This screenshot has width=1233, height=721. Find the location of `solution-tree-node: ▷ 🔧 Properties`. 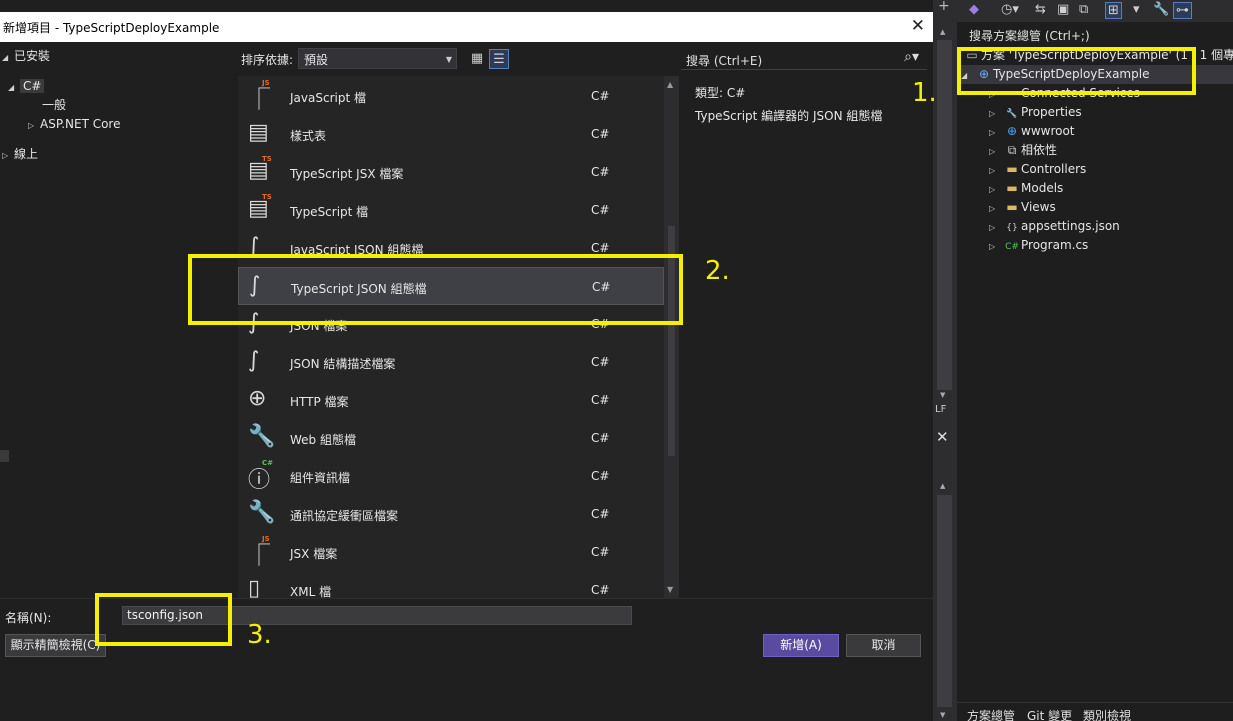

solution-tree-node: ▷ 🔧 Properties is located at coordinates (1035, 112).